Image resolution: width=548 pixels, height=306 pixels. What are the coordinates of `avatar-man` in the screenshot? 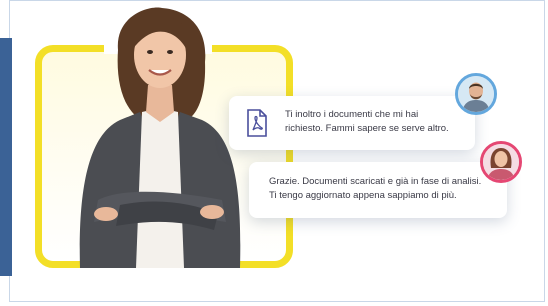 It's located at (476, 94).